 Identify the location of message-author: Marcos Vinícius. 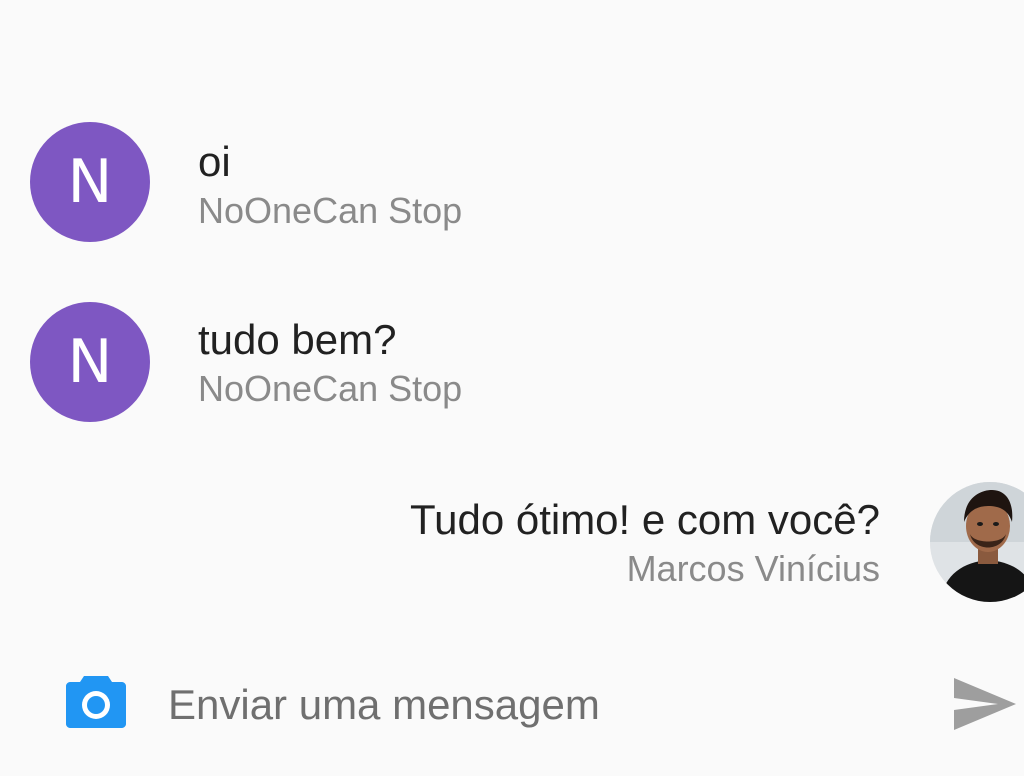
(753, 568).